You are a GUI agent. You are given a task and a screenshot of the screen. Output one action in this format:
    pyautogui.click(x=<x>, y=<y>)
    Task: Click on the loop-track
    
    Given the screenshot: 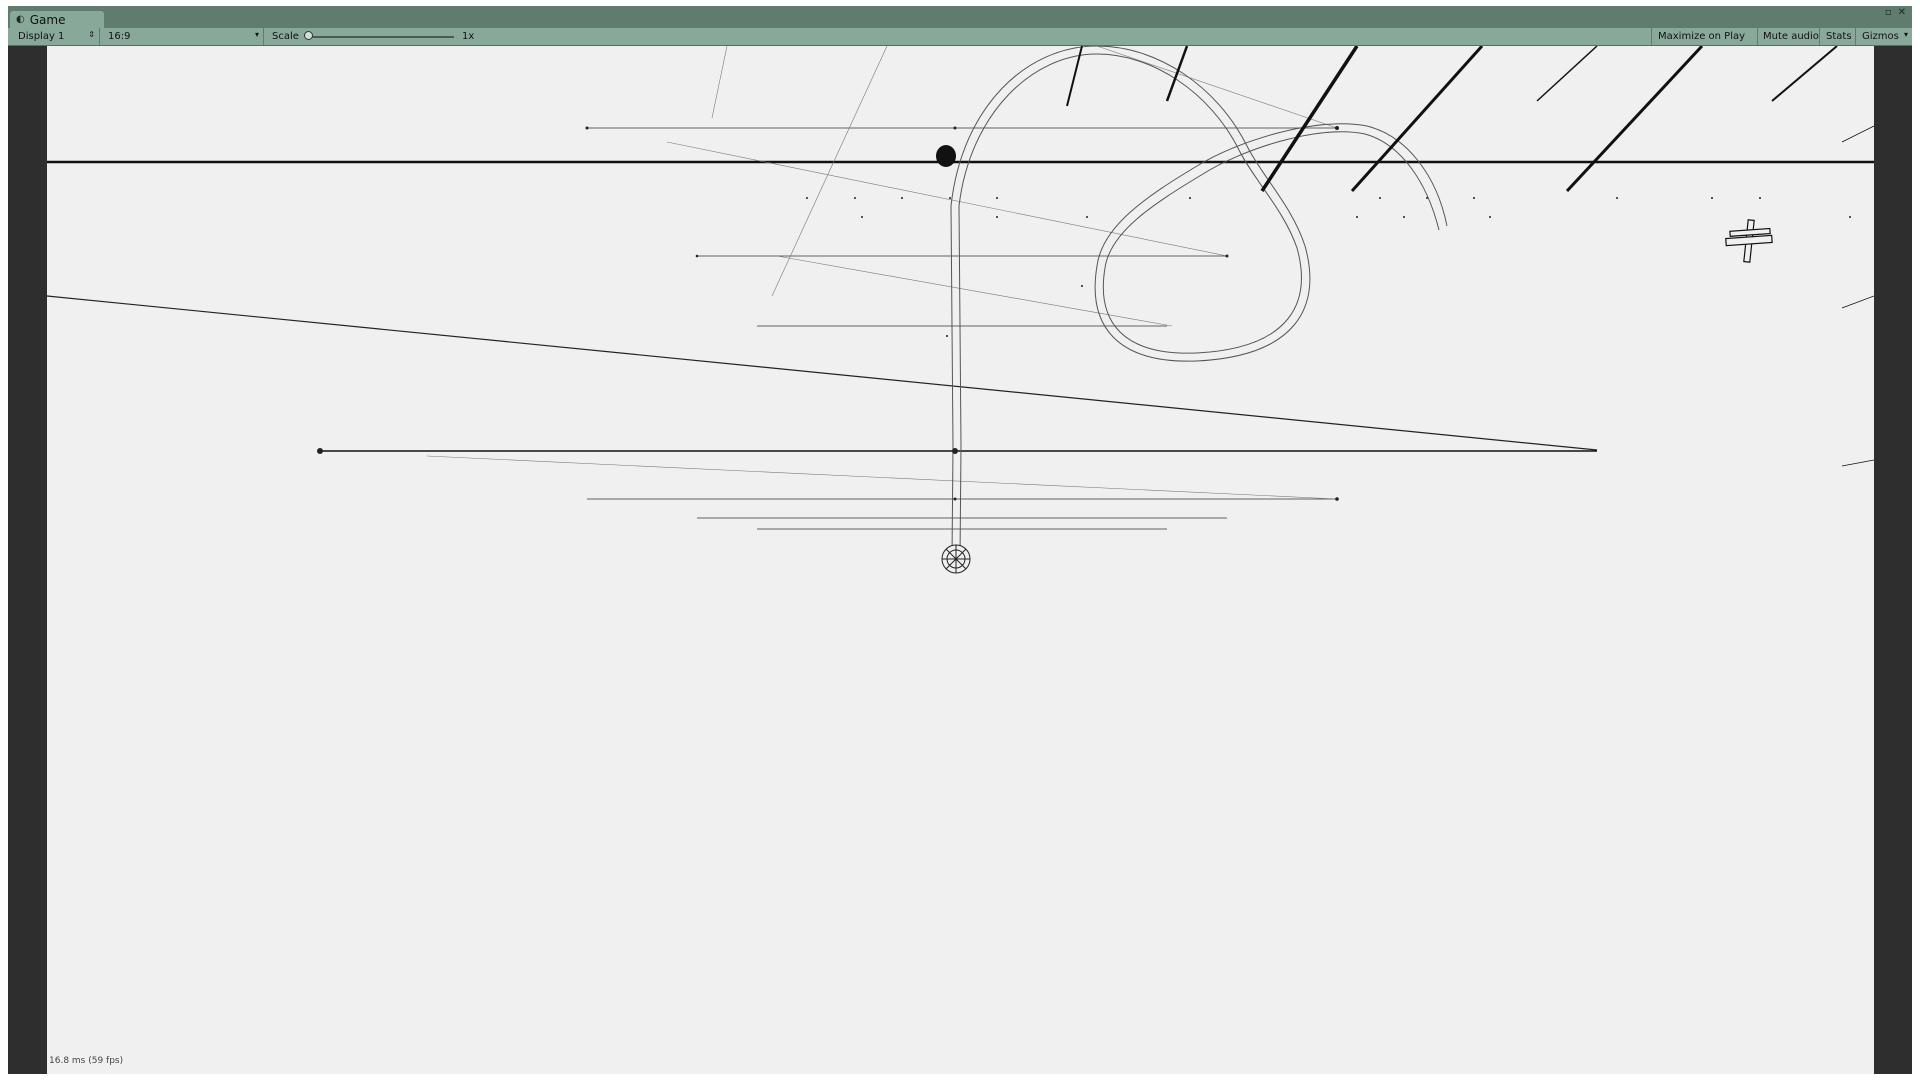 What is the action you would take?
    pyautogui.click(x=1199, y=302)
    